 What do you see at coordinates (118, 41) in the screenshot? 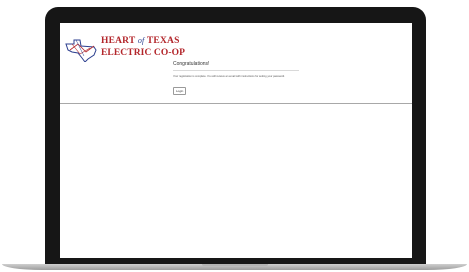
I see `logo-heart: HEART` at bounding box center [118, 41].